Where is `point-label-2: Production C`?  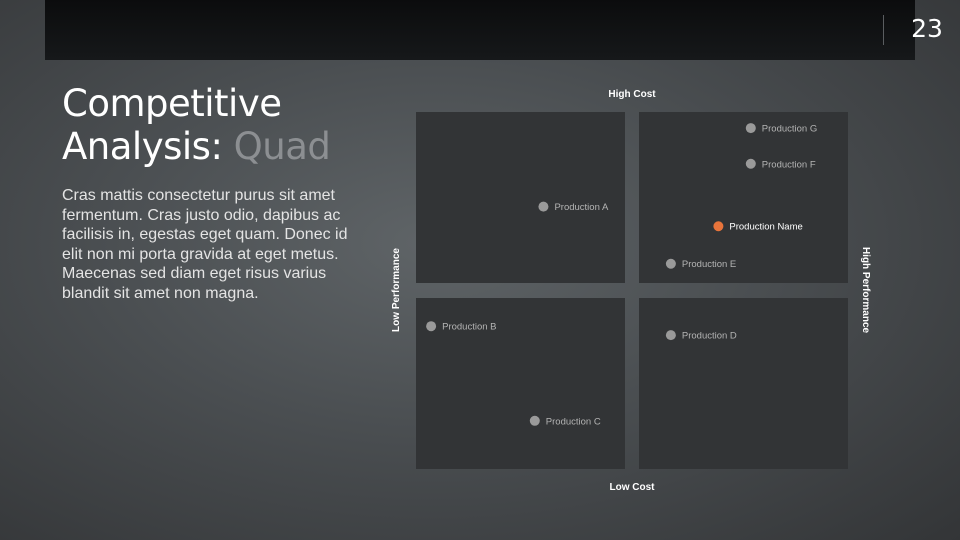 point-label-2: Production C is located at coordinates (573, 421).